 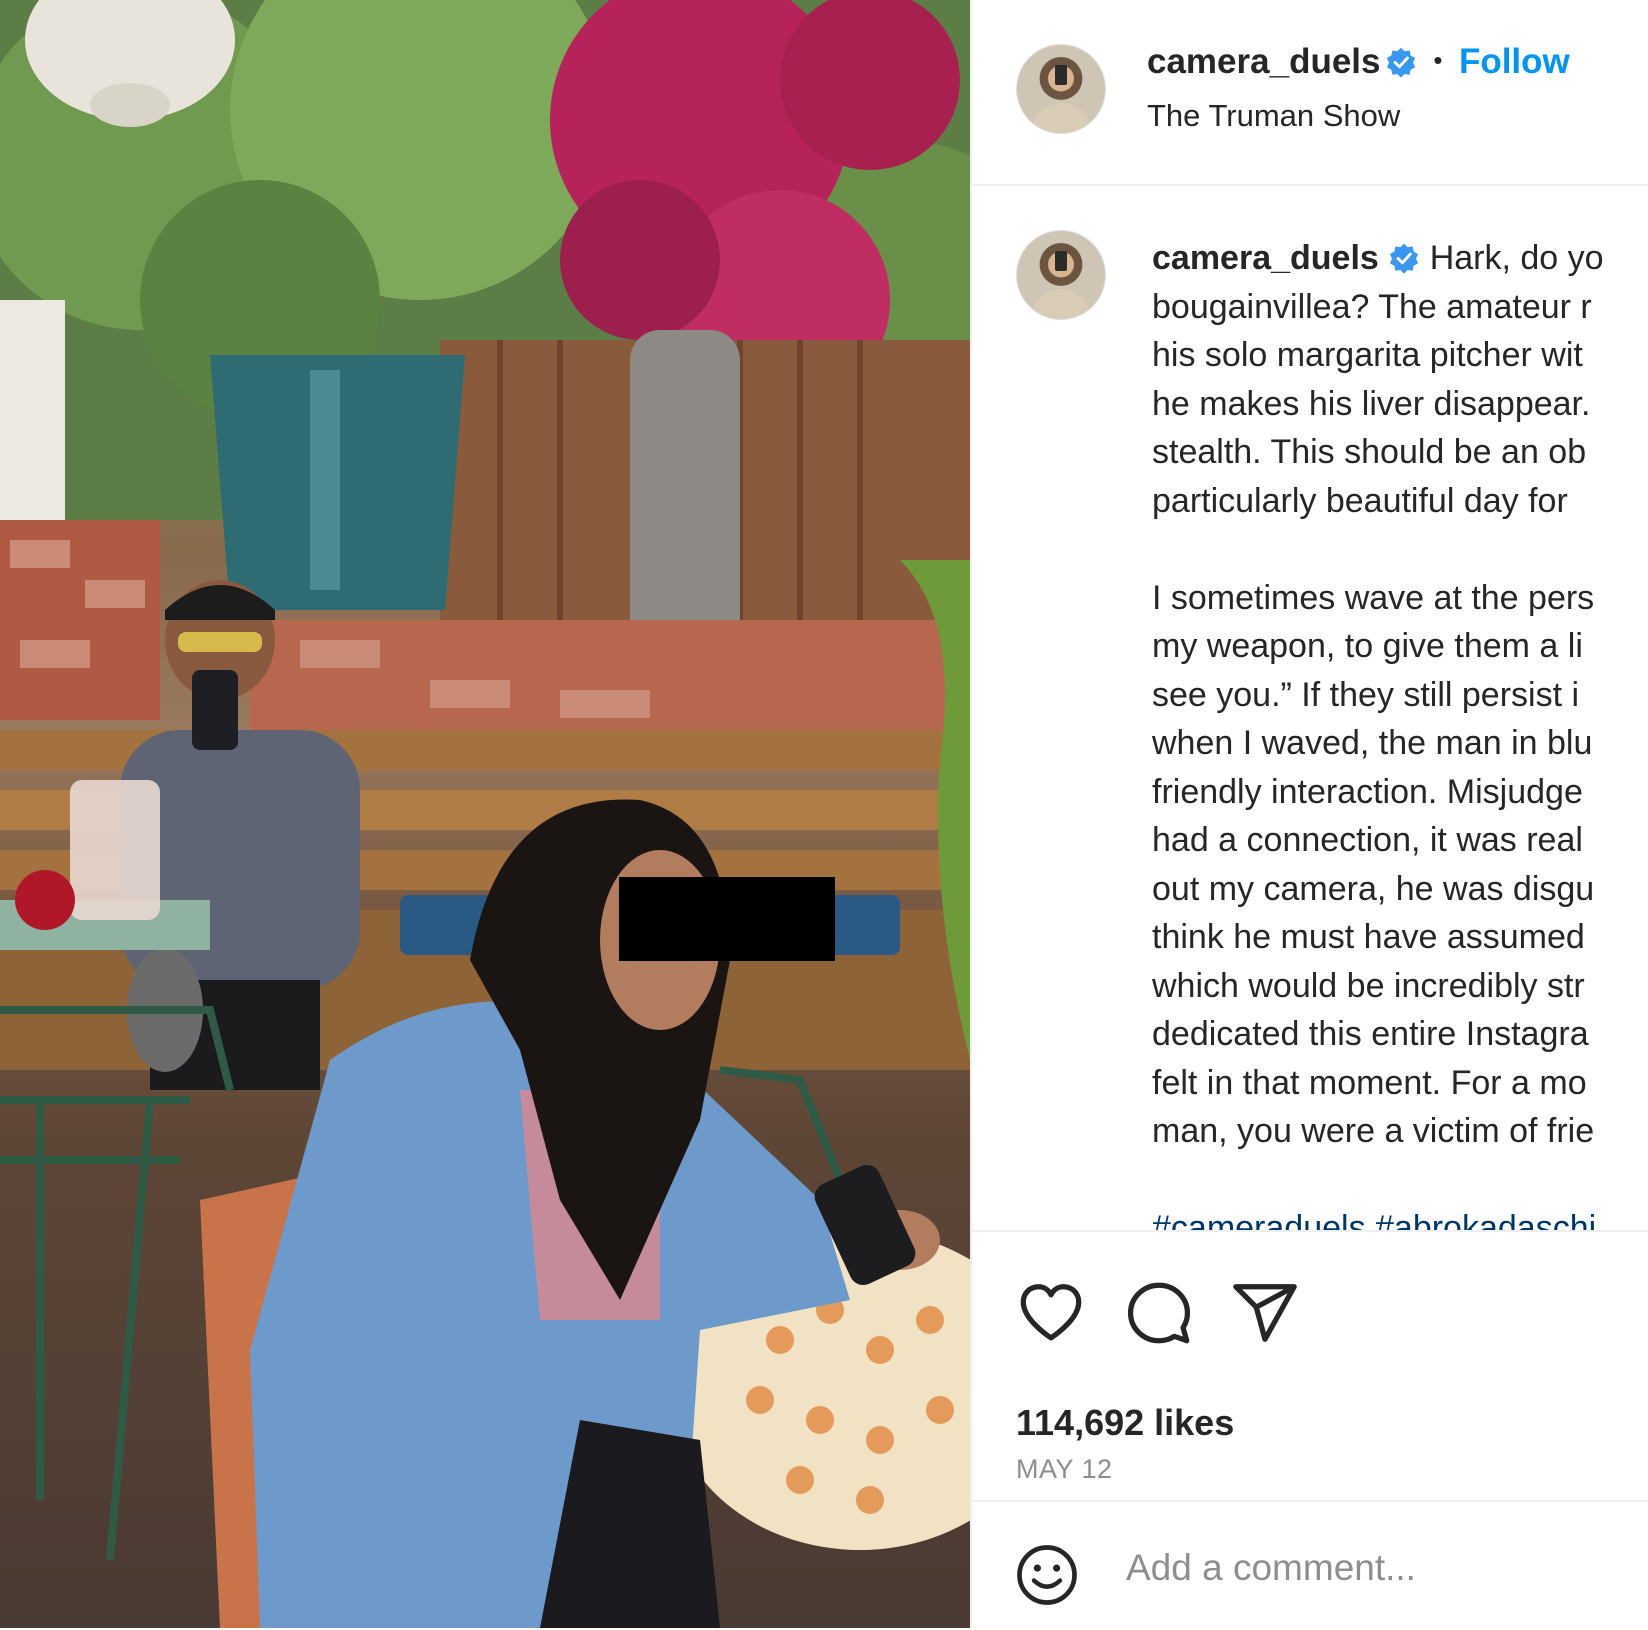 What do you see at coordinates (1051, 1313) in the screenshot?
I see `heart-icon` at bounding box center [1051, 1313].